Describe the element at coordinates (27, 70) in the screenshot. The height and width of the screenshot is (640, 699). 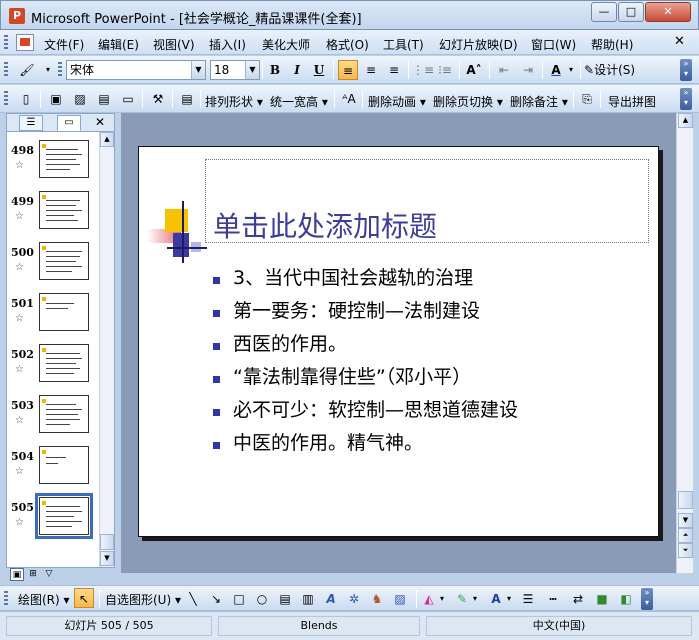
I see `format-painter-icon: 🖌` at that location.